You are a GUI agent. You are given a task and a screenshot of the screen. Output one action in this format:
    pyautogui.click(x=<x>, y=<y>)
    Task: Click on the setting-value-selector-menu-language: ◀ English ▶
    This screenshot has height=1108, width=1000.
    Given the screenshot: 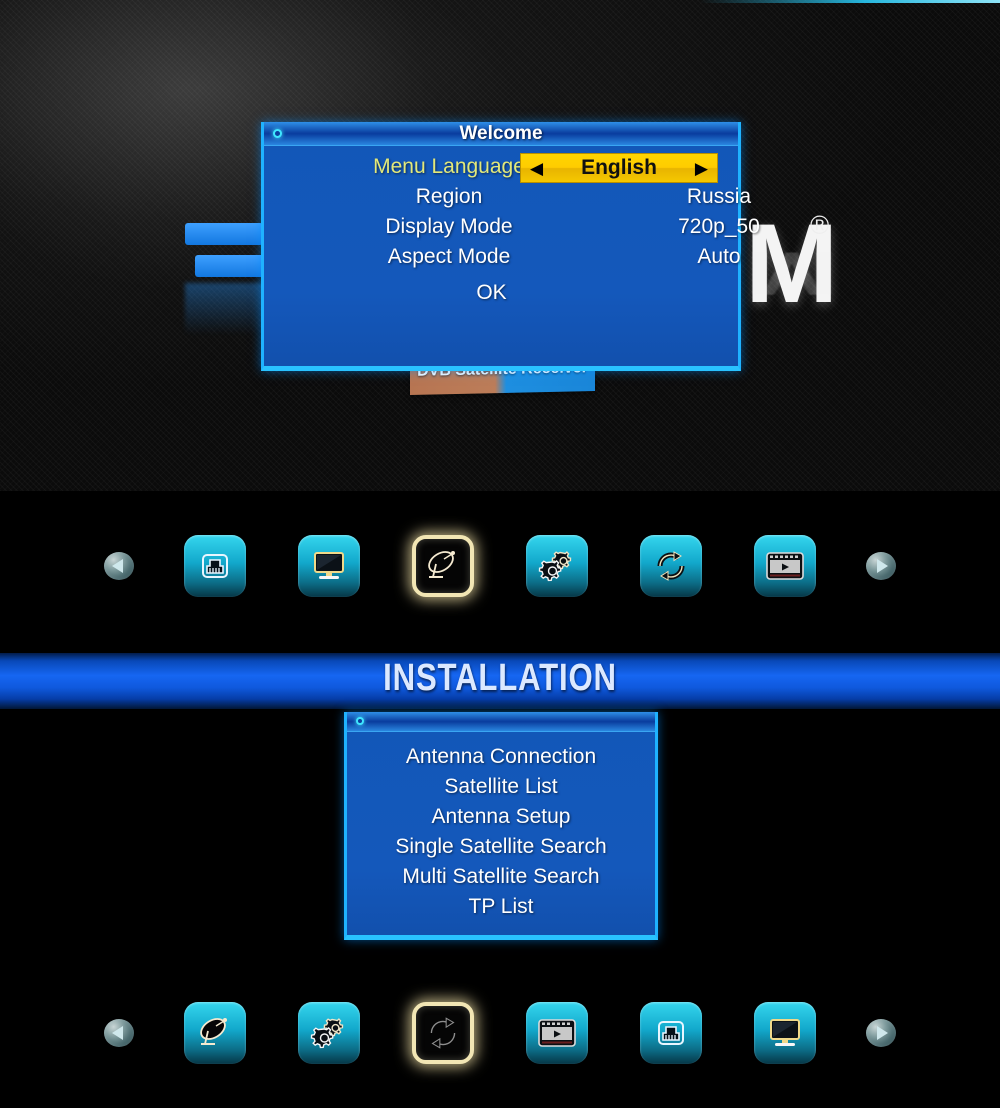 What is the action you would take?
    pyautogui.click(x=619, y=168)
    